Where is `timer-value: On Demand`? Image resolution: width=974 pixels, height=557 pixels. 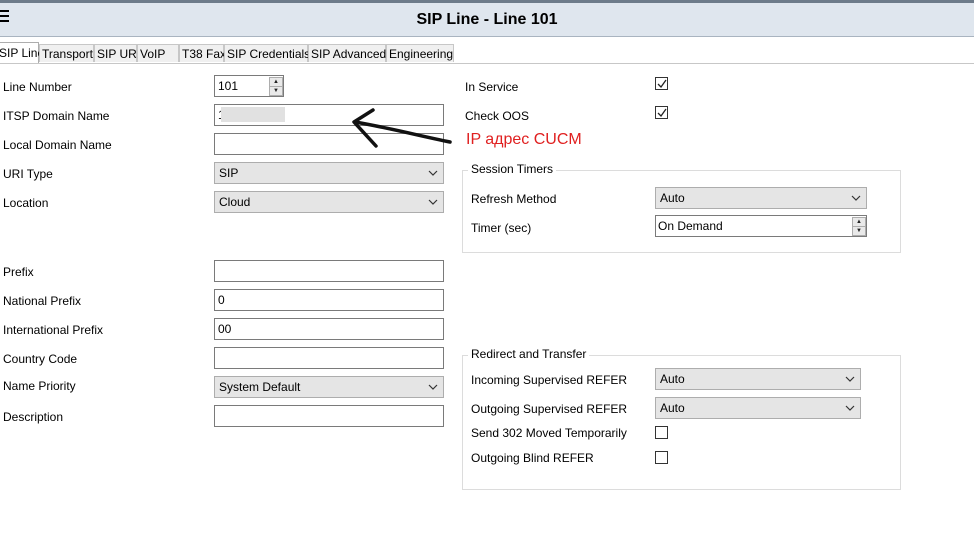
timer-value: On Demand is located at coordinates (690, 226).